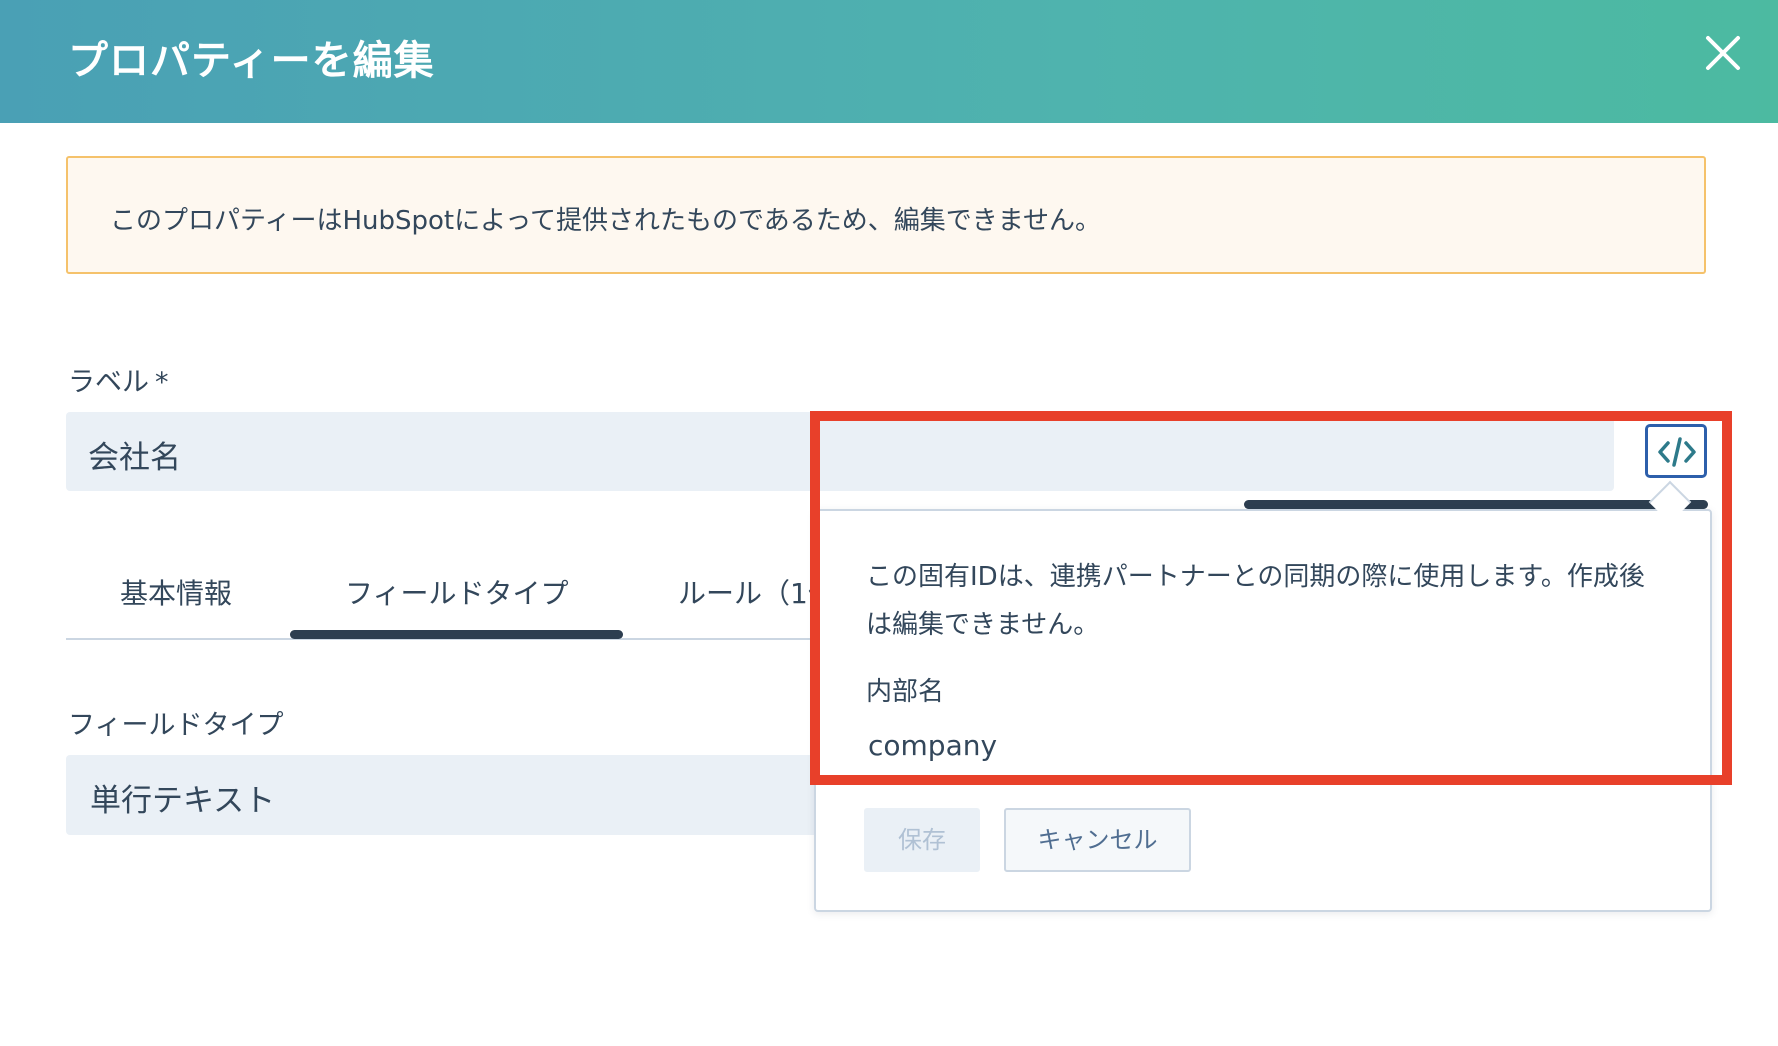  Describe the element at coordinates (840, 451) in the screenshot. I see `label-input: 会社名` at that location.